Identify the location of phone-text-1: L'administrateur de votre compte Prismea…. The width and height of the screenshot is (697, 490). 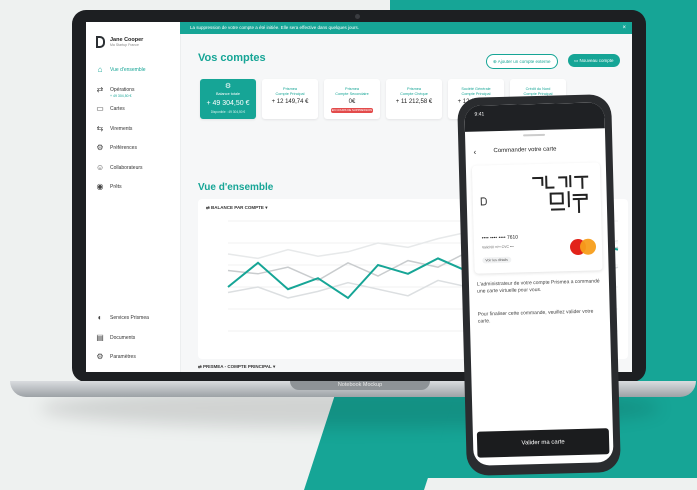
(538, 286).